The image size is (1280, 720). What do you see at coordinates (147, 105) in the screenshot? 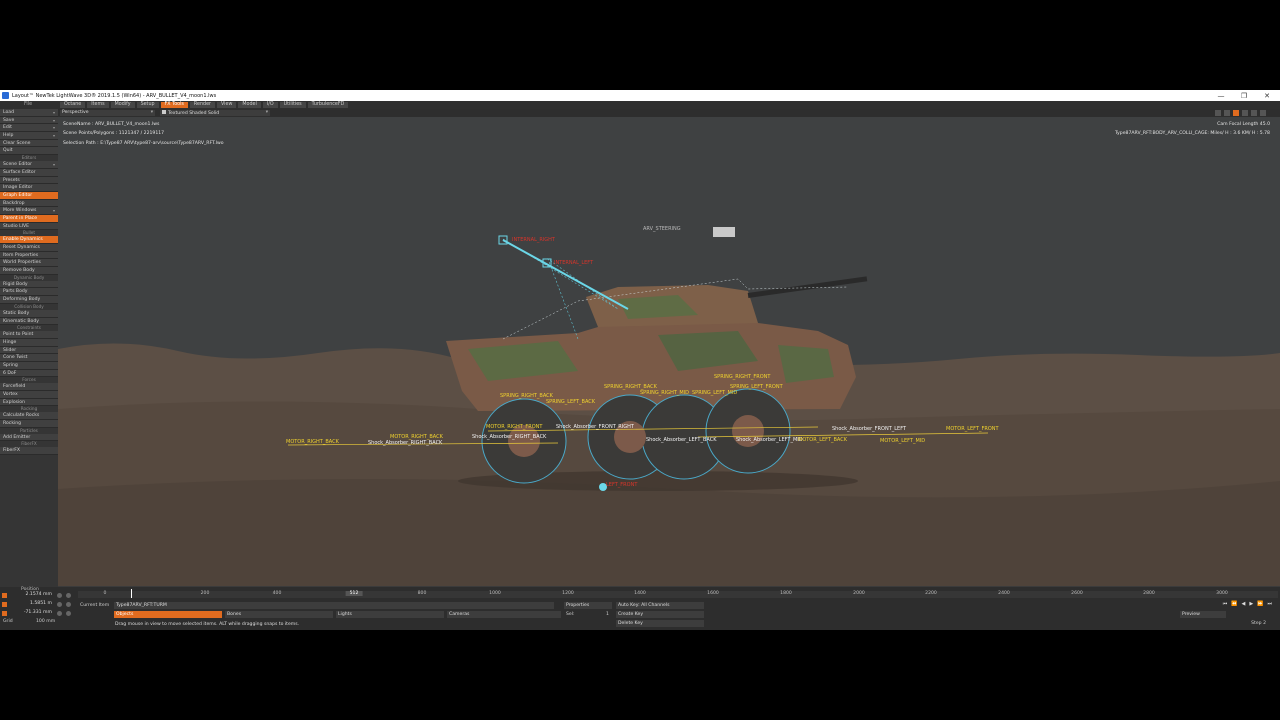
I see `tab-setup: Setup` at bounding box center [147, 105].